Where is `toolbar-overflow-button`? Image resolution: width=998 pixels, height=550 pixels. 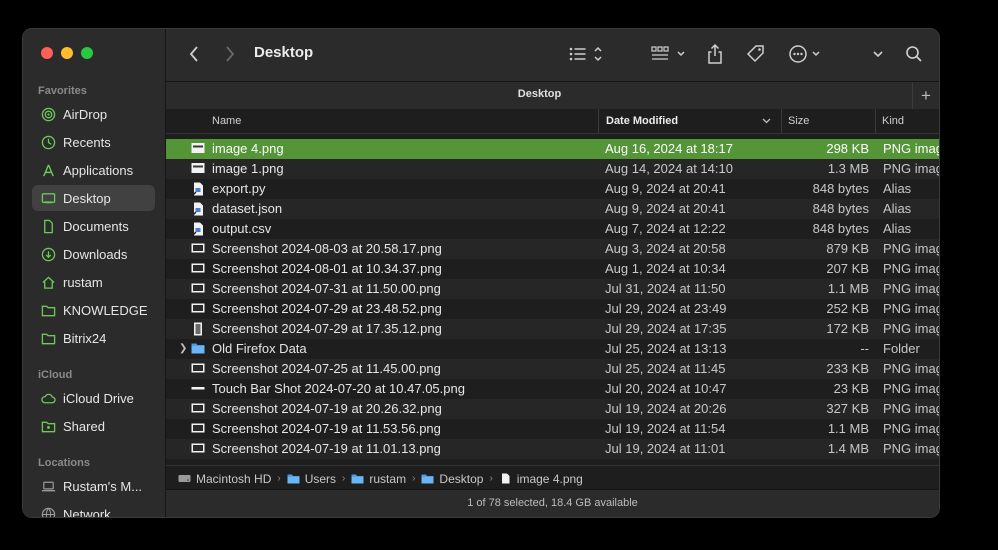 toolbar-overflow-button is located at coordinates (878, 54).